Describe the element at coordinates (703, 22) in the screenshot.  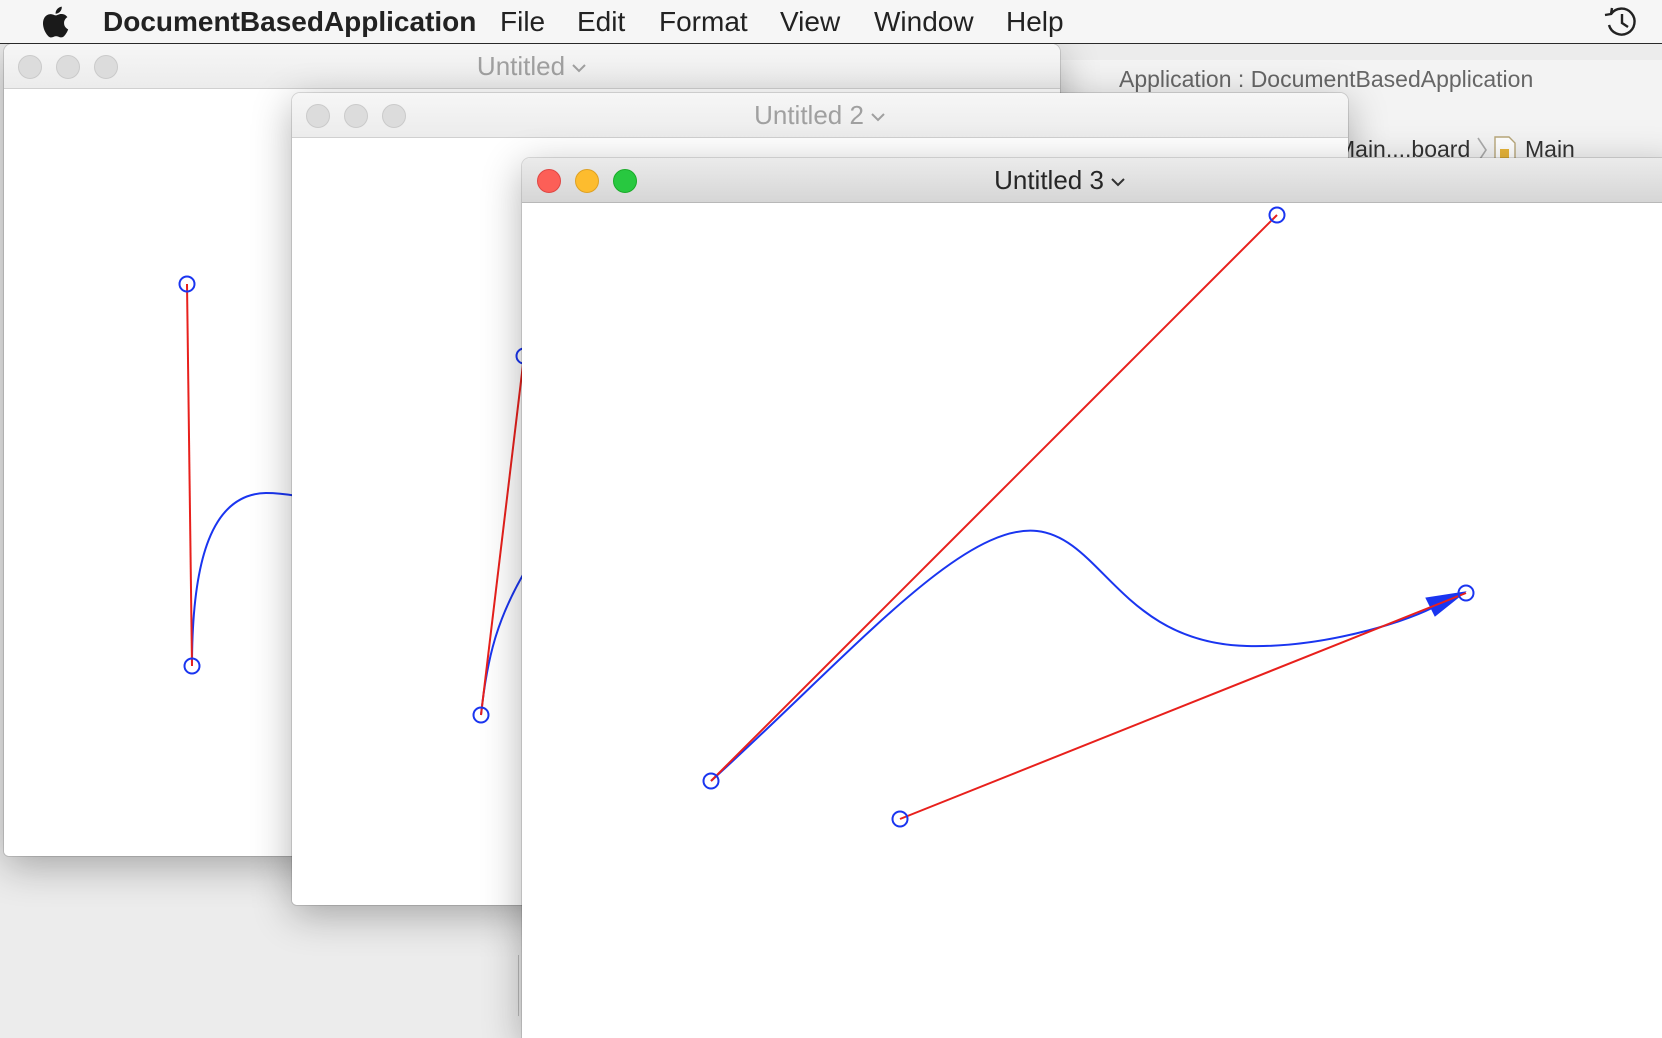
I see `menu-format: Format` at that location.